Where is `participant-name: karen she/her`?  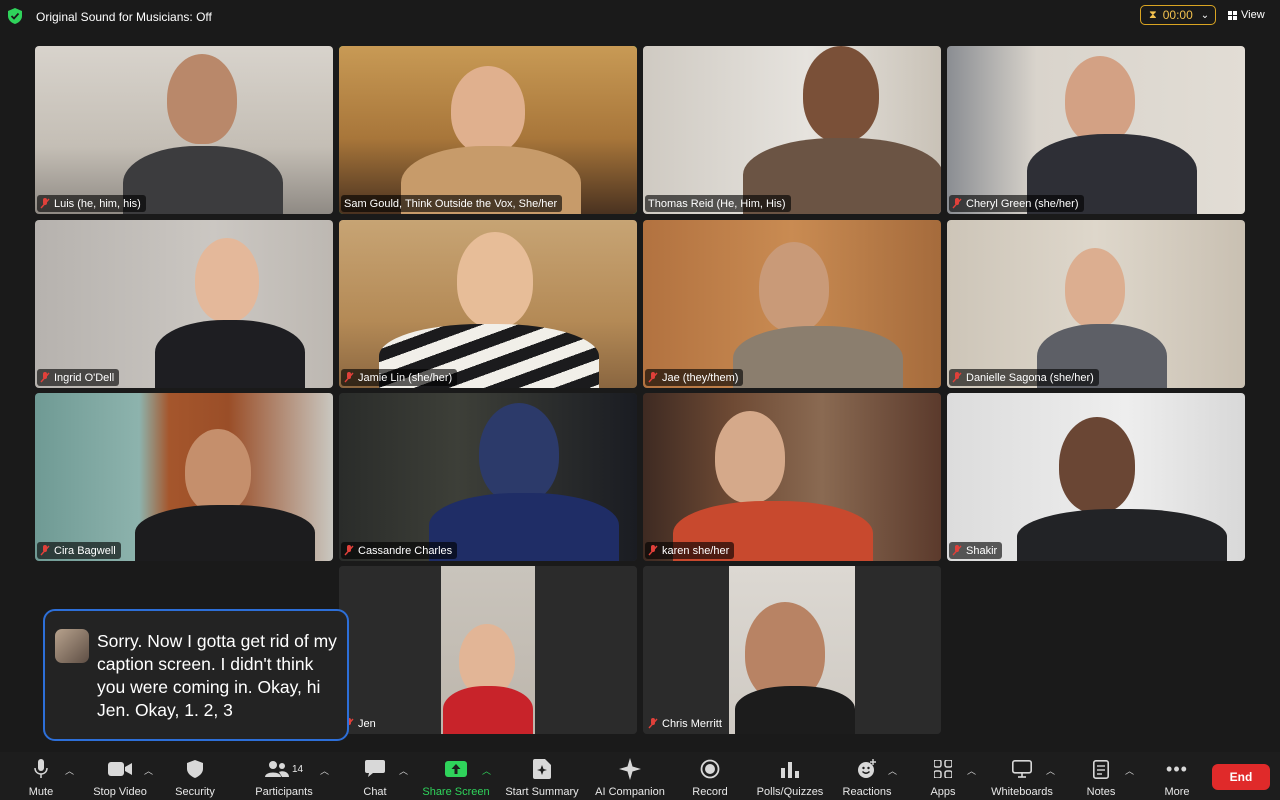 participant-name: karen she/her is located at coordinates (696, 550).